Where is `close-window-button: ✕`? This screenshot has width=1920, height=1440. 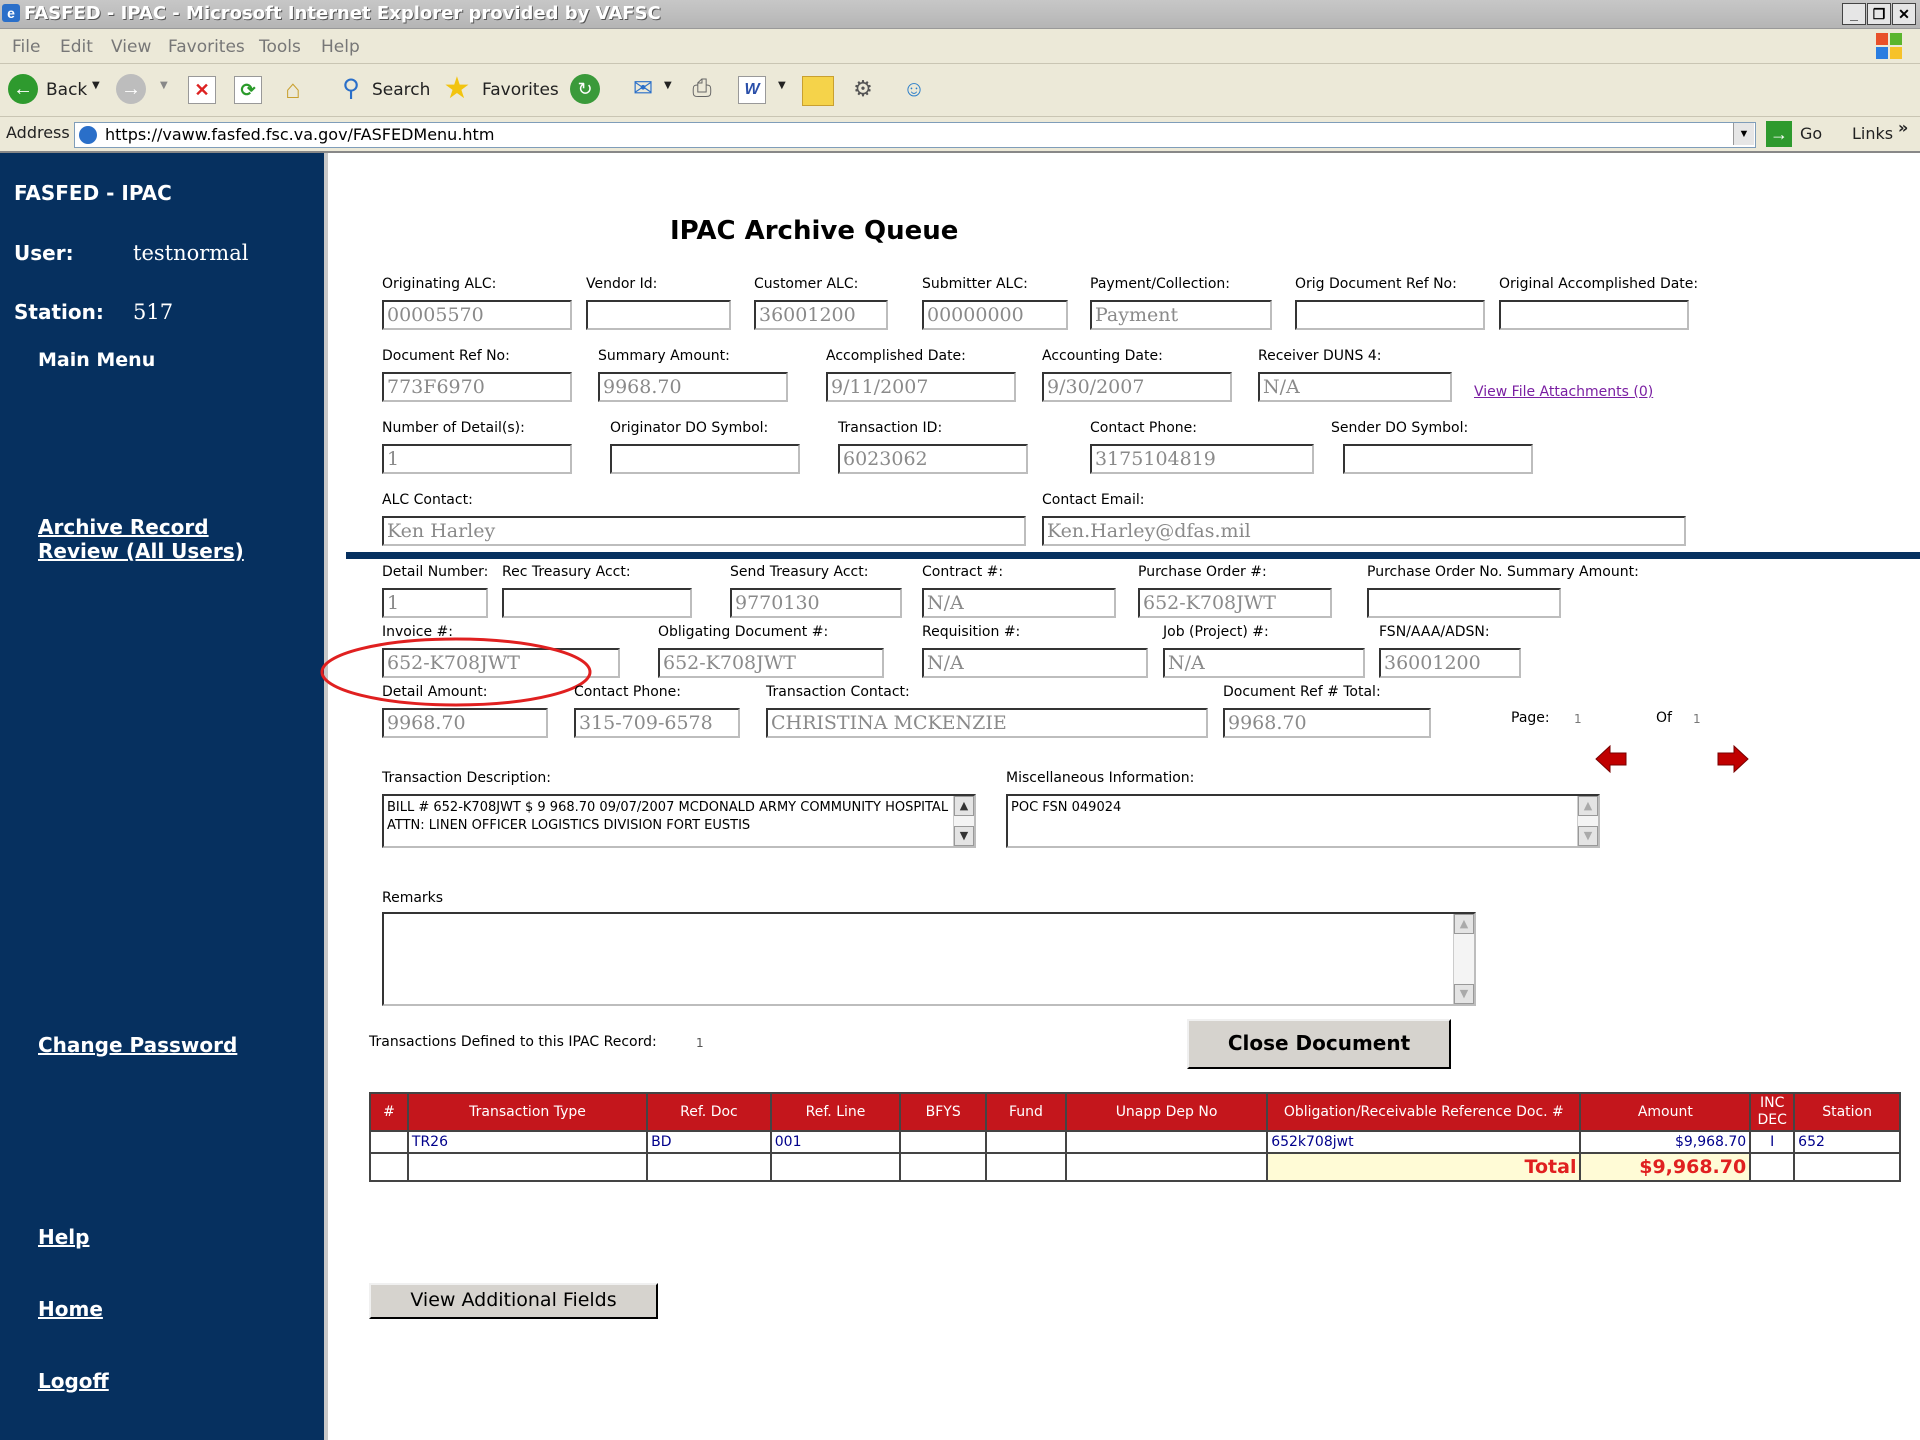 close-window-button: ✕ is located at coordinates (1904, 14).